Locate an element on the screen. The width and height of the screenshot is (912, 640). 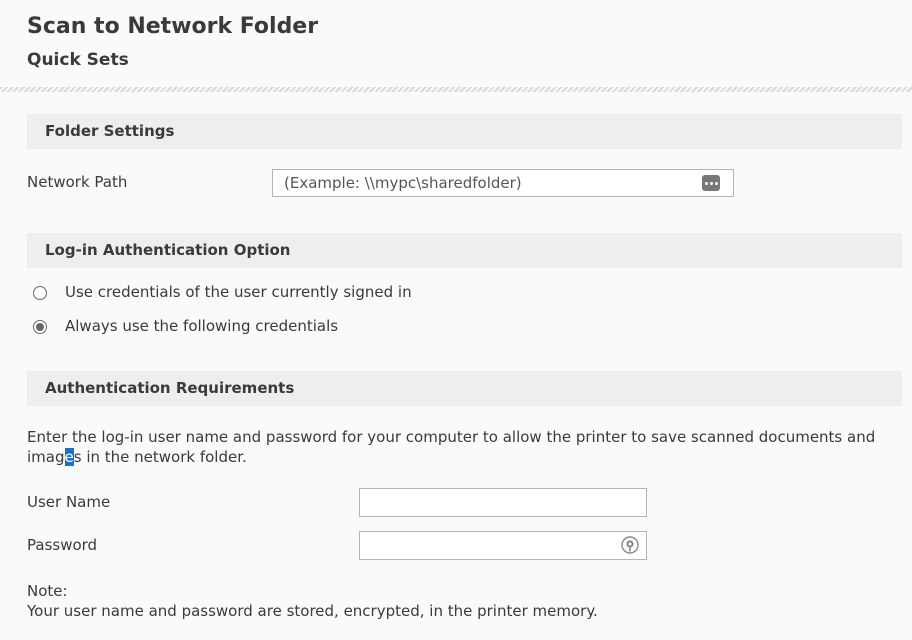
note-title: Note: is located at coordinates (47, 591).